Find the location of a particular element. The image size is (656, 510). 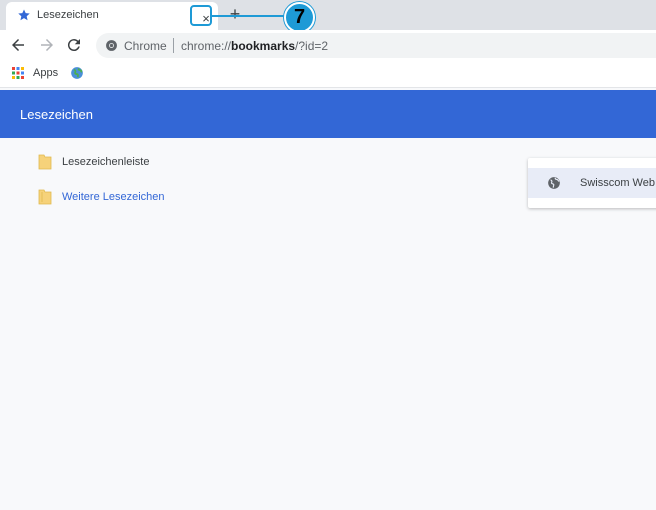

tab-strip: Lesezeichen × + is located at coordinates (328, 15).